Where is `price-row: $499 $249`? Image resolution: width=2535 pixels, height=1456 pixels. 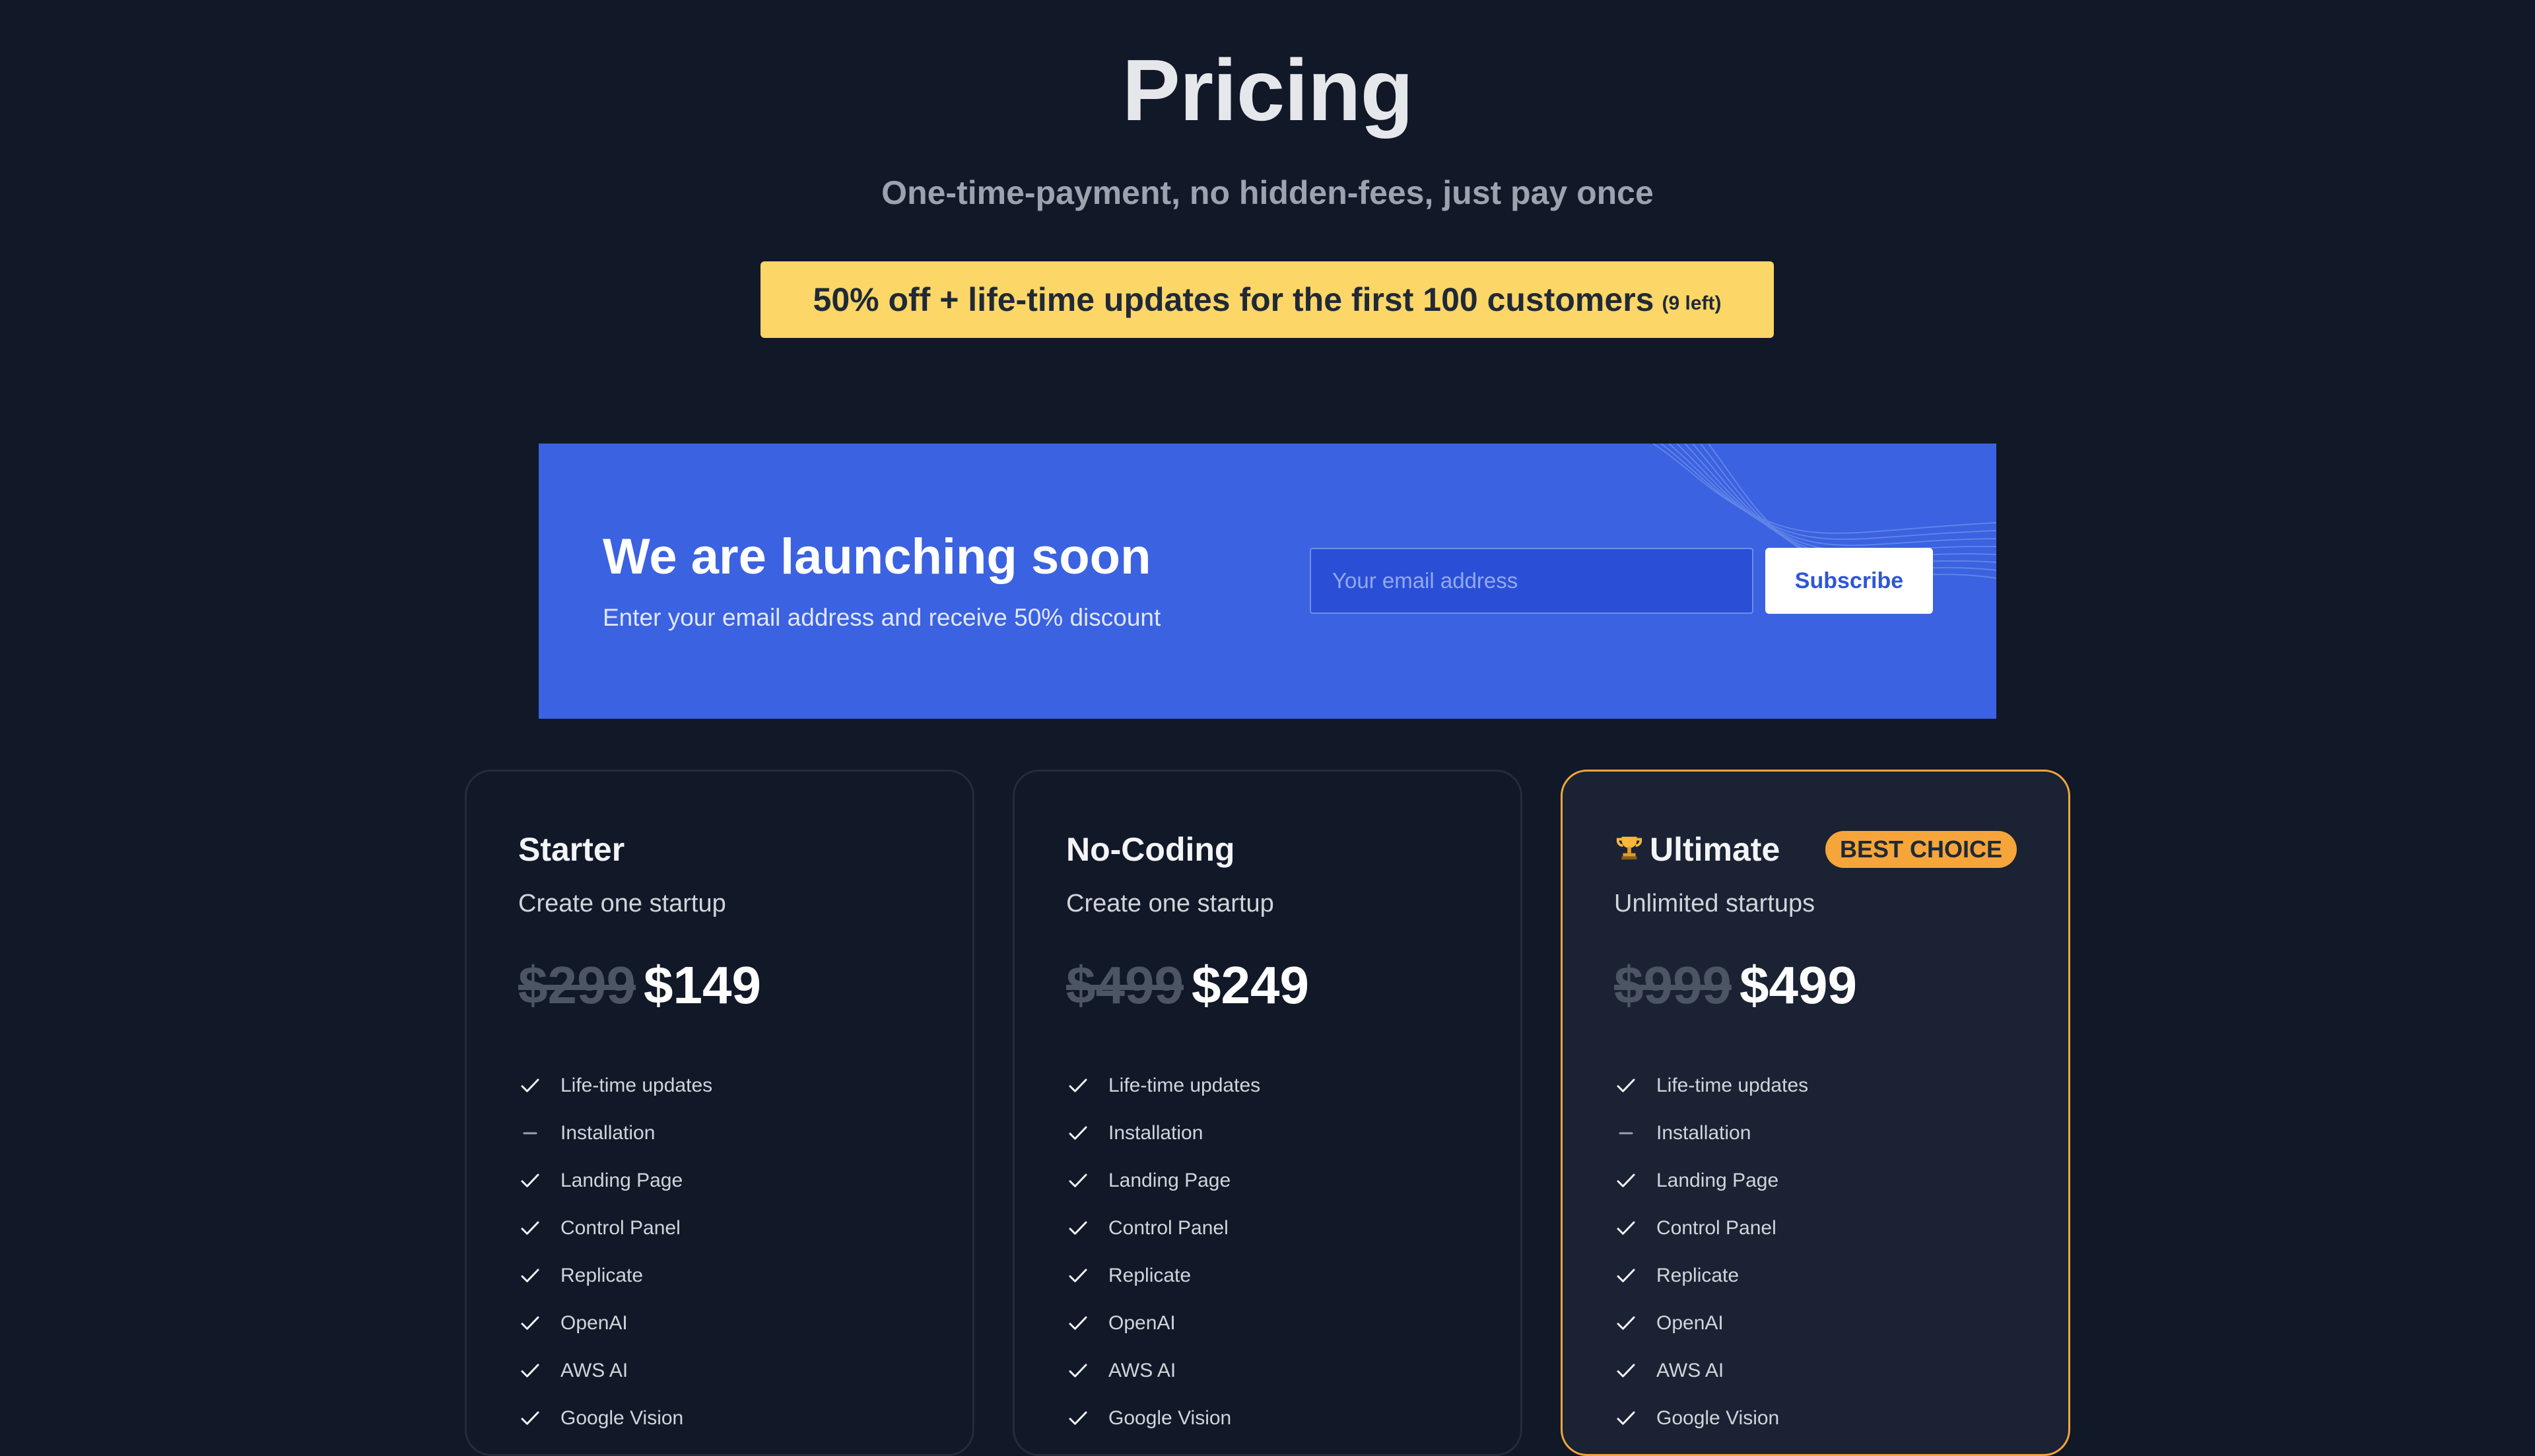 price-row: $499 $249 is located at coordinates (1187, 985).